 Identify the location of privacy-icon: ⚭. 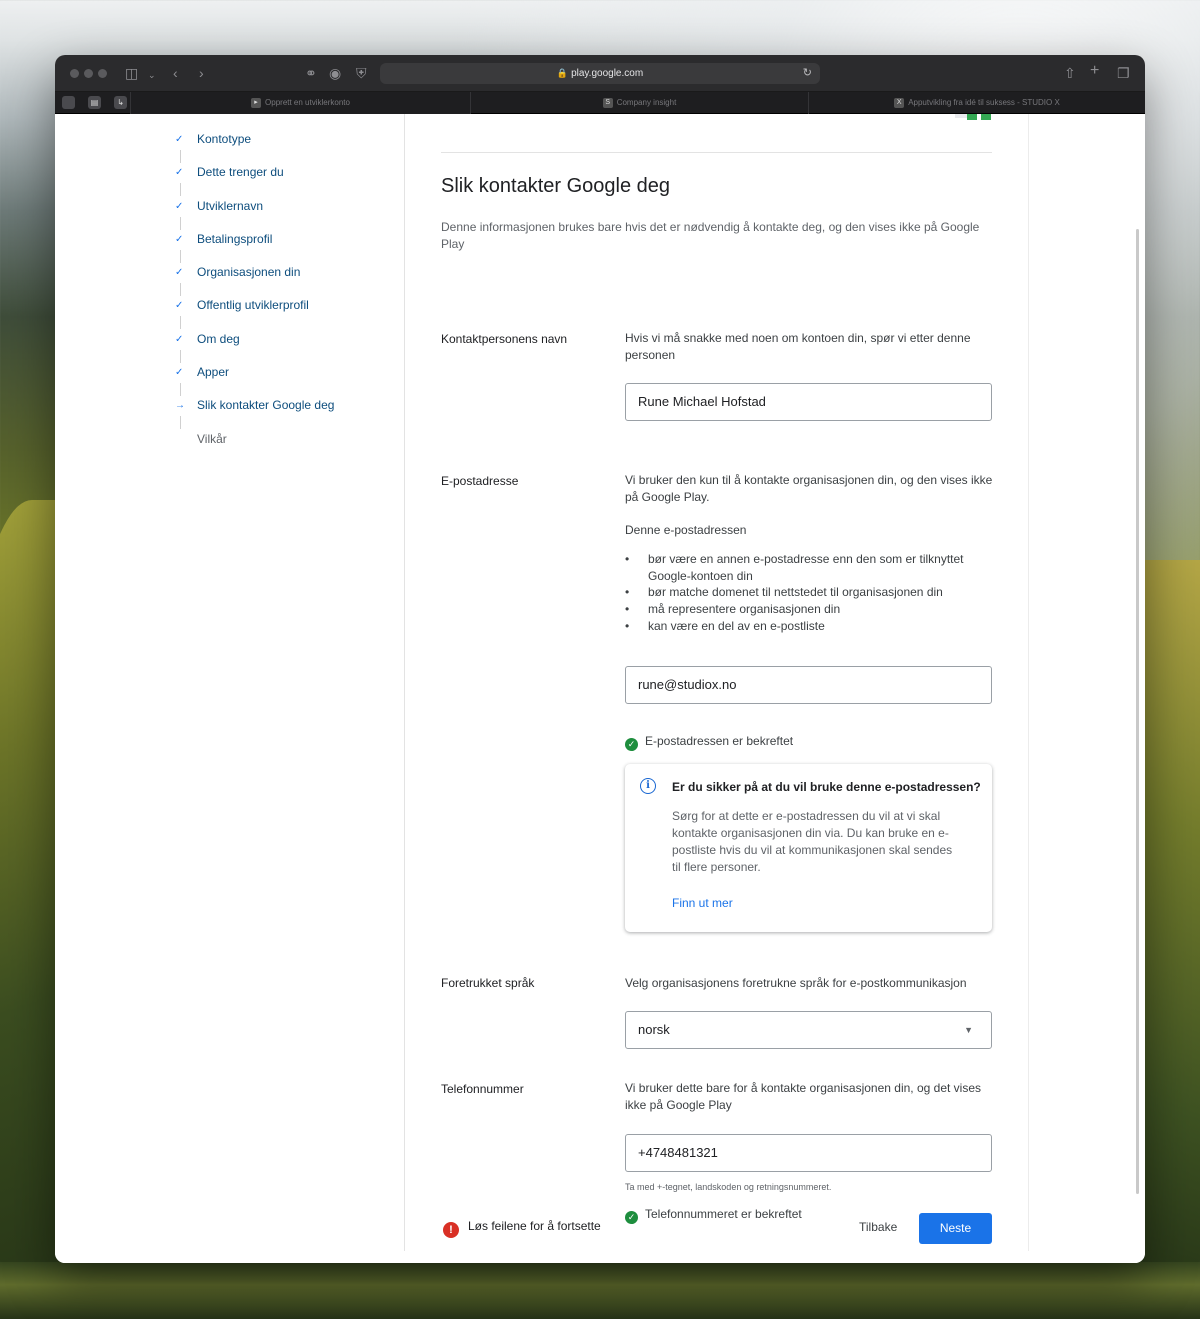
(311, 73).